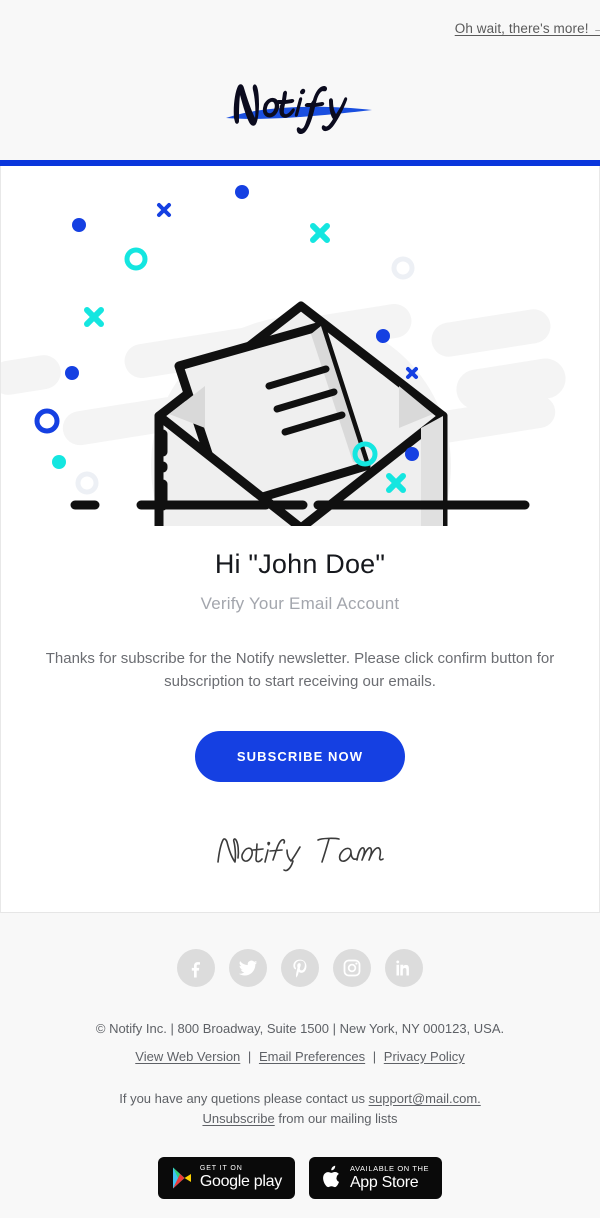  Describe the element at coordinates (300, 564) in the screenshot. I see `page-title: Hi "John Doe"` at that location.